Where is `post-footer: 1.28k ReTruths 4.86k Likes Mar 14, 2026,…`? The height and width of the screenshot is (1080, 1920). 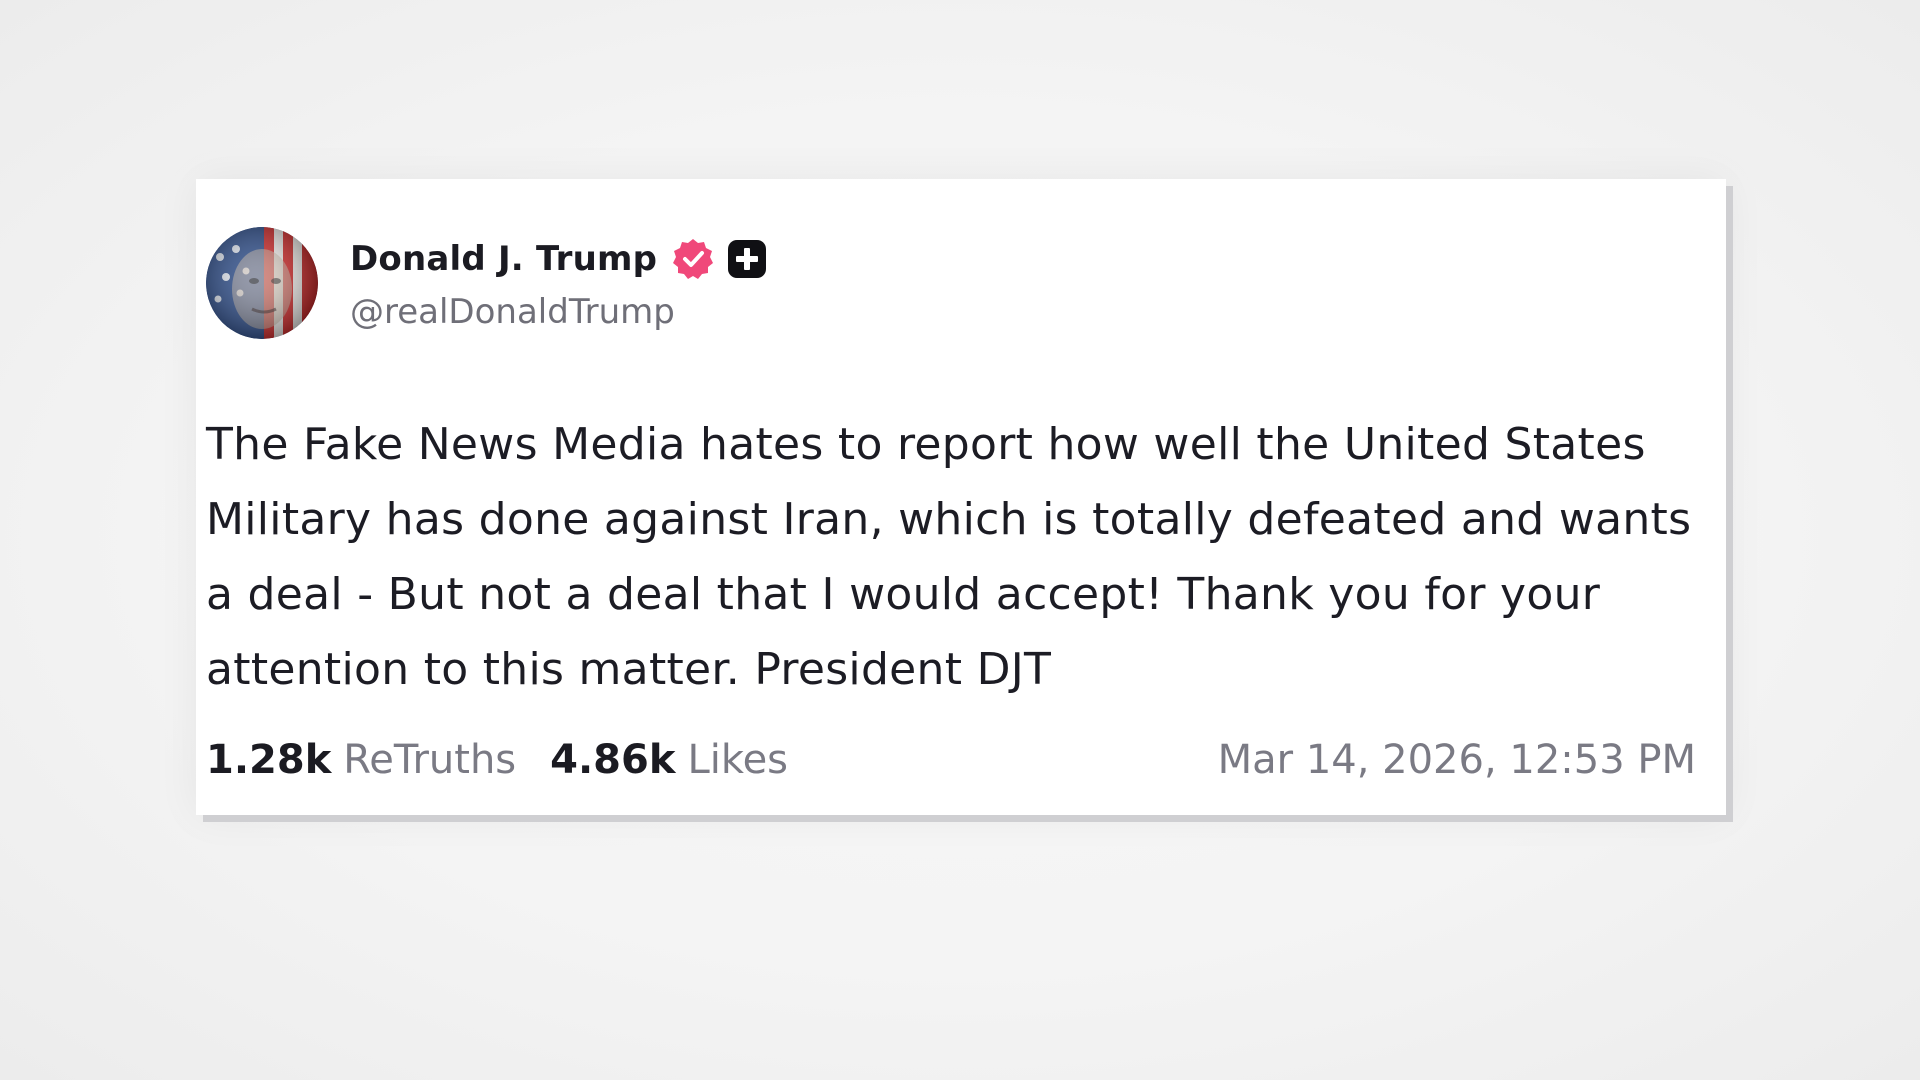 post-footer: 1.28k ReTruths 4.86k Likes Mar 14, 2026,… is located at coordinates (951, 760).